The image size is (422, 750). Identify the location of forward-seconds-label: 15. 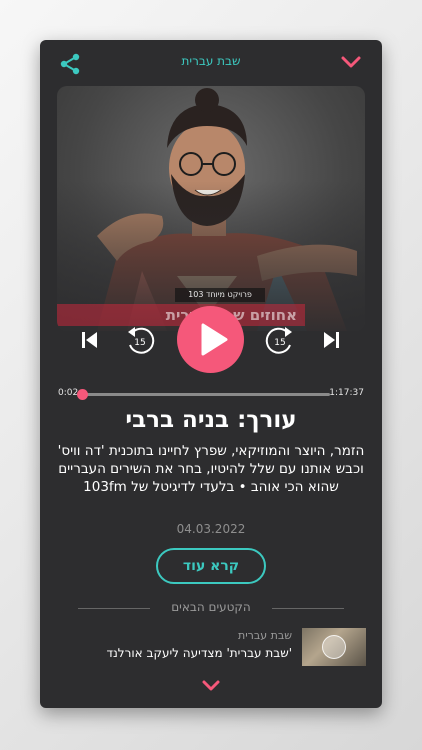
(279, 343).